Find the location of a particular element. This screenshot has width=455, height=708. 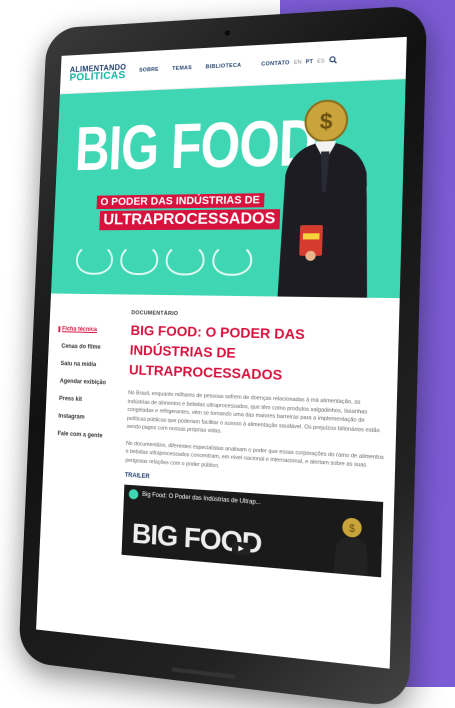

suited-man-coin-head-image: $ is located at coordinates (324, 193).